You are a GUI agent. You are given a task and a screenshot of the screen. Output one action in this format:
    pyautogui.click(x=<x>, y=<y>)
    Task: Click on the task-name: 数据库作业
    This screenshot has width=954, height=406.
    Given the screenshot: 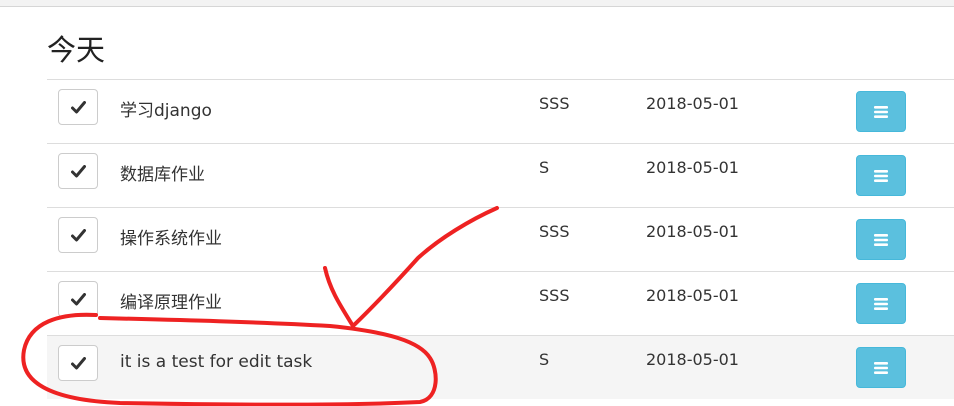 What is the action you would take?
    pyautogui.click(x=162, y=175)
    